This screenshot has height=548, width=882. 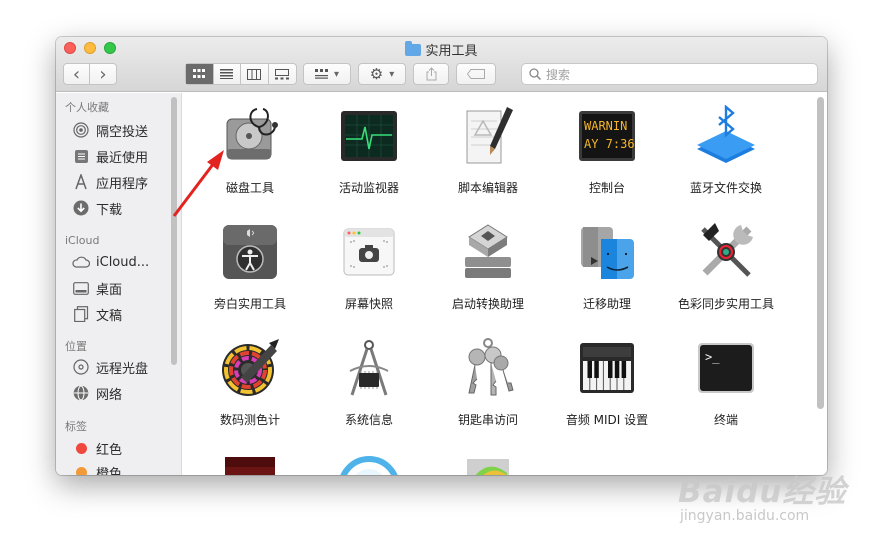 I want to click on view-mode-control, so click(x=241, y=74).